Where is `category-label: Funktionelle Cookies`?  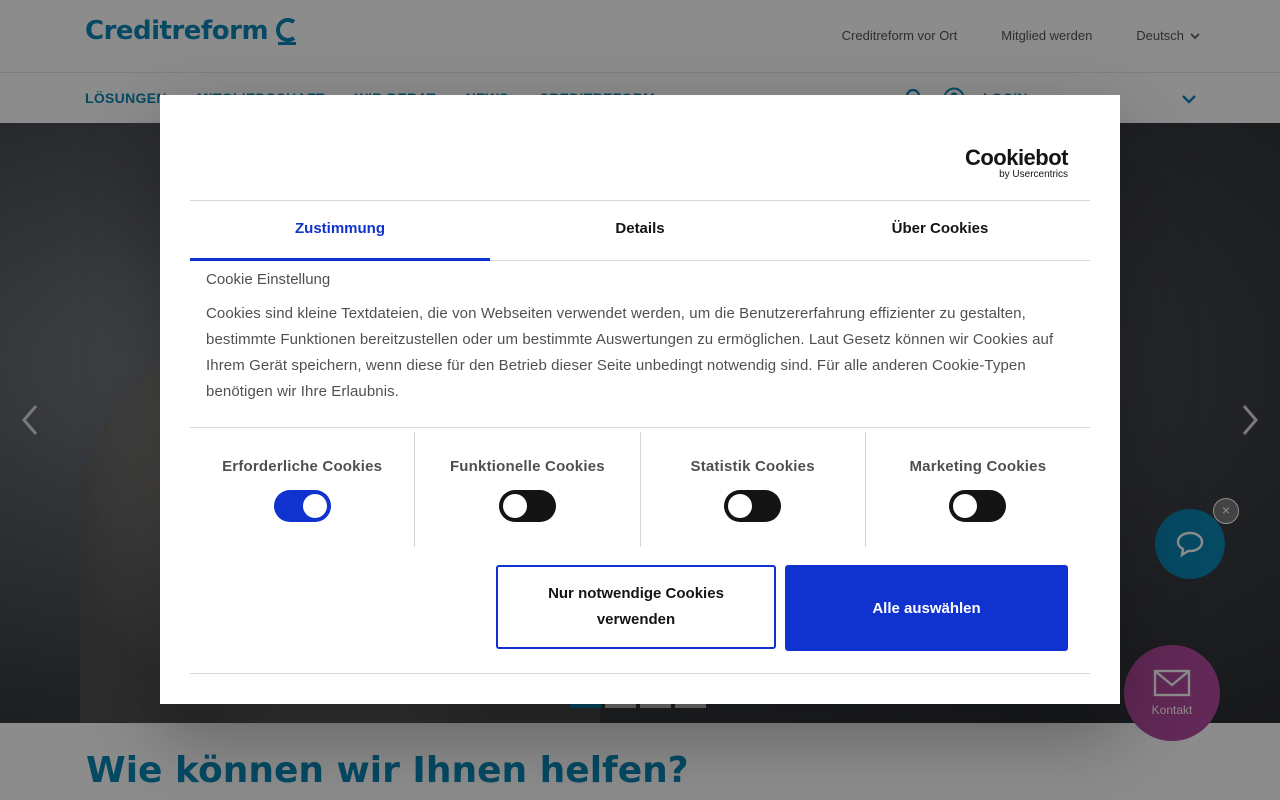 category-label: Funktionelle Cookies is located at coordinates (527, 466).